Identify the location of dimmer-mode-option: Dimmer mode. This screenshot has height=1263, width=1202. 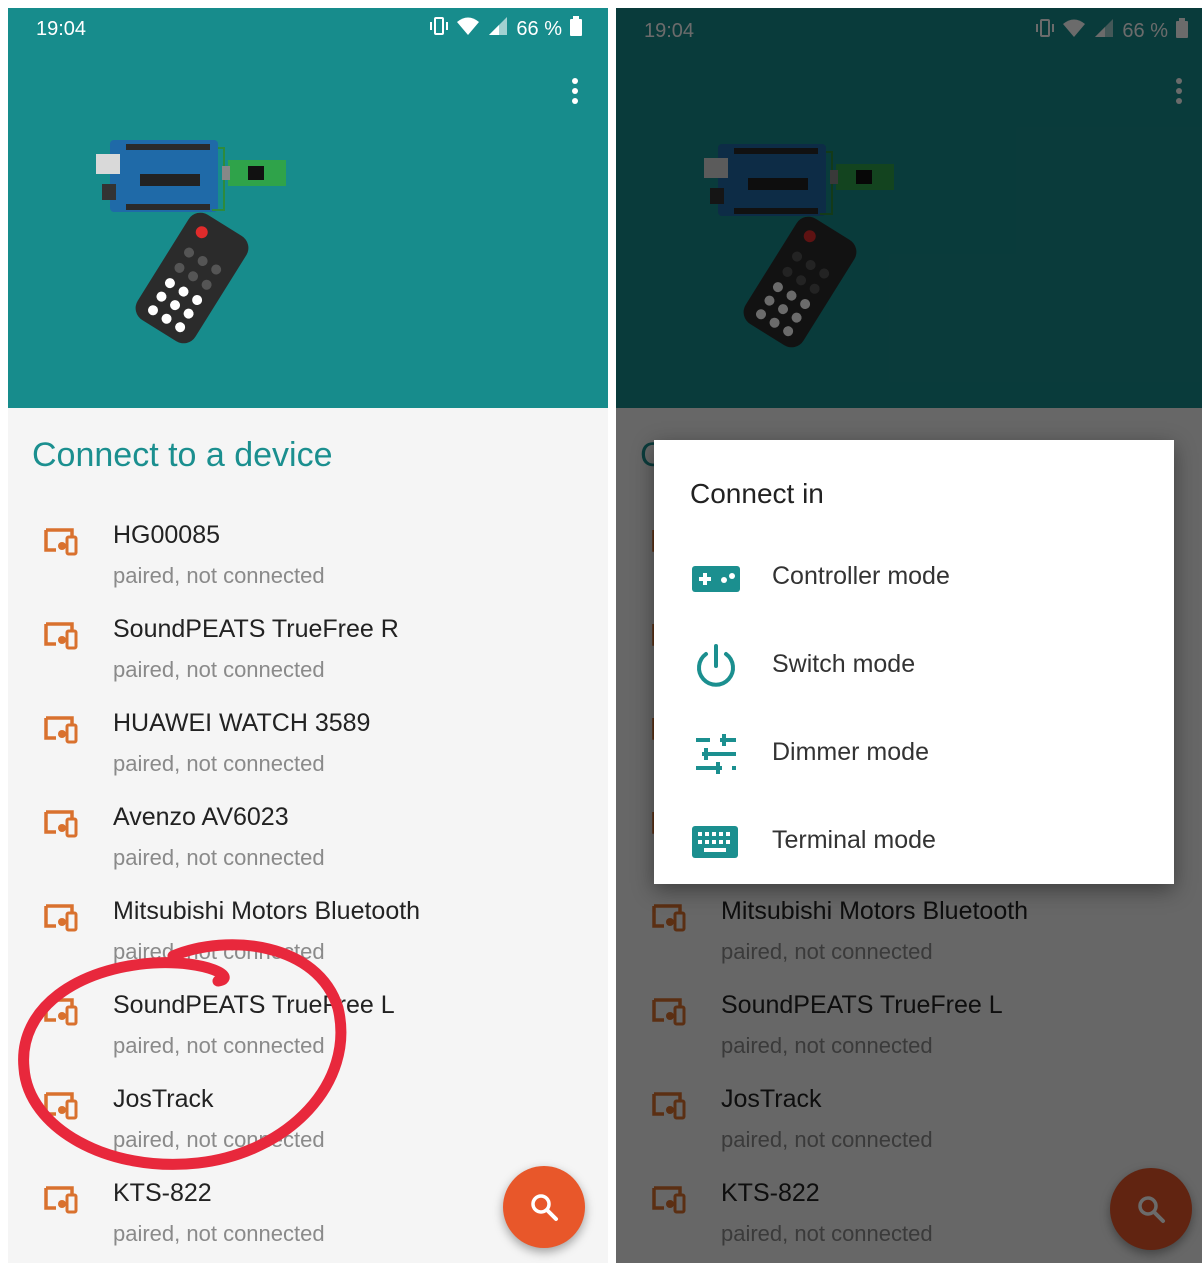
(914, 754).